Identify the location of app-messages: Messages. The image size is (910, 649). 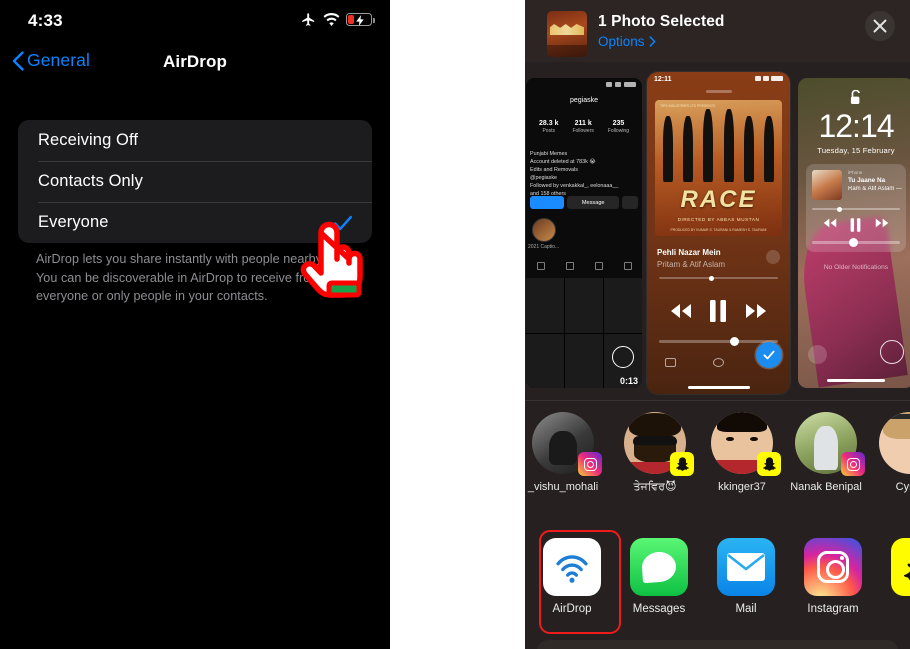
(659, 576).